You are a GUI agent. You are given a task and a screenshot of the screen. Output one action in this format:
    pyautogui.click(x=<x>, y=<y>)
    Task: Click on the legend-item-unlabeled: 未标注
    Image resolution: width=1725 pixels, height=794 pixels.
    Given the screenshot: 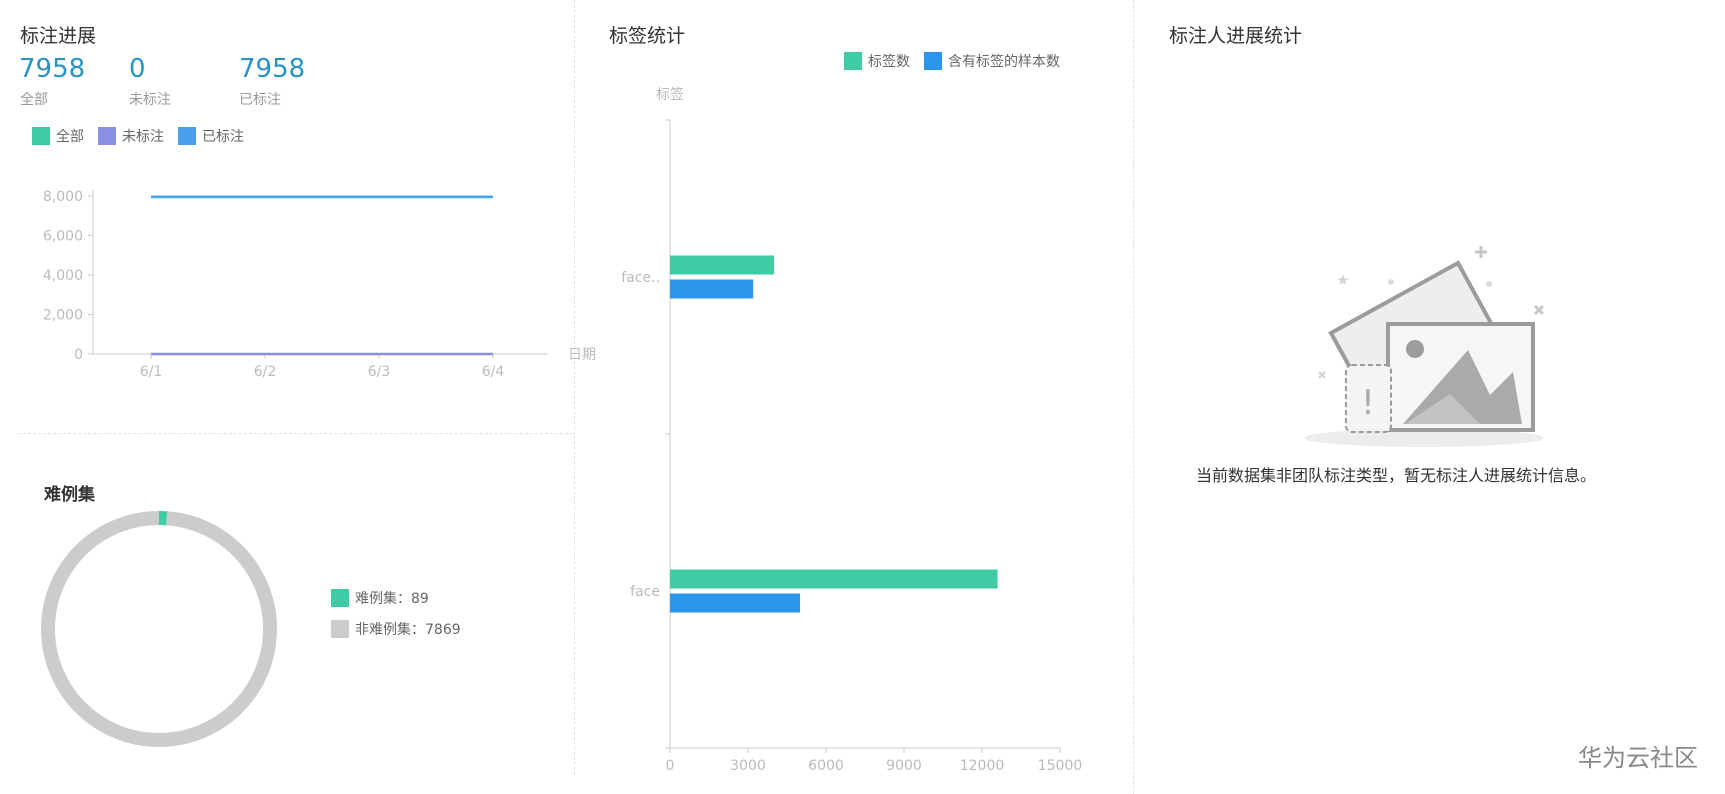 What is the action you would take?
    pyautogui.click(x=131, y=136)
    